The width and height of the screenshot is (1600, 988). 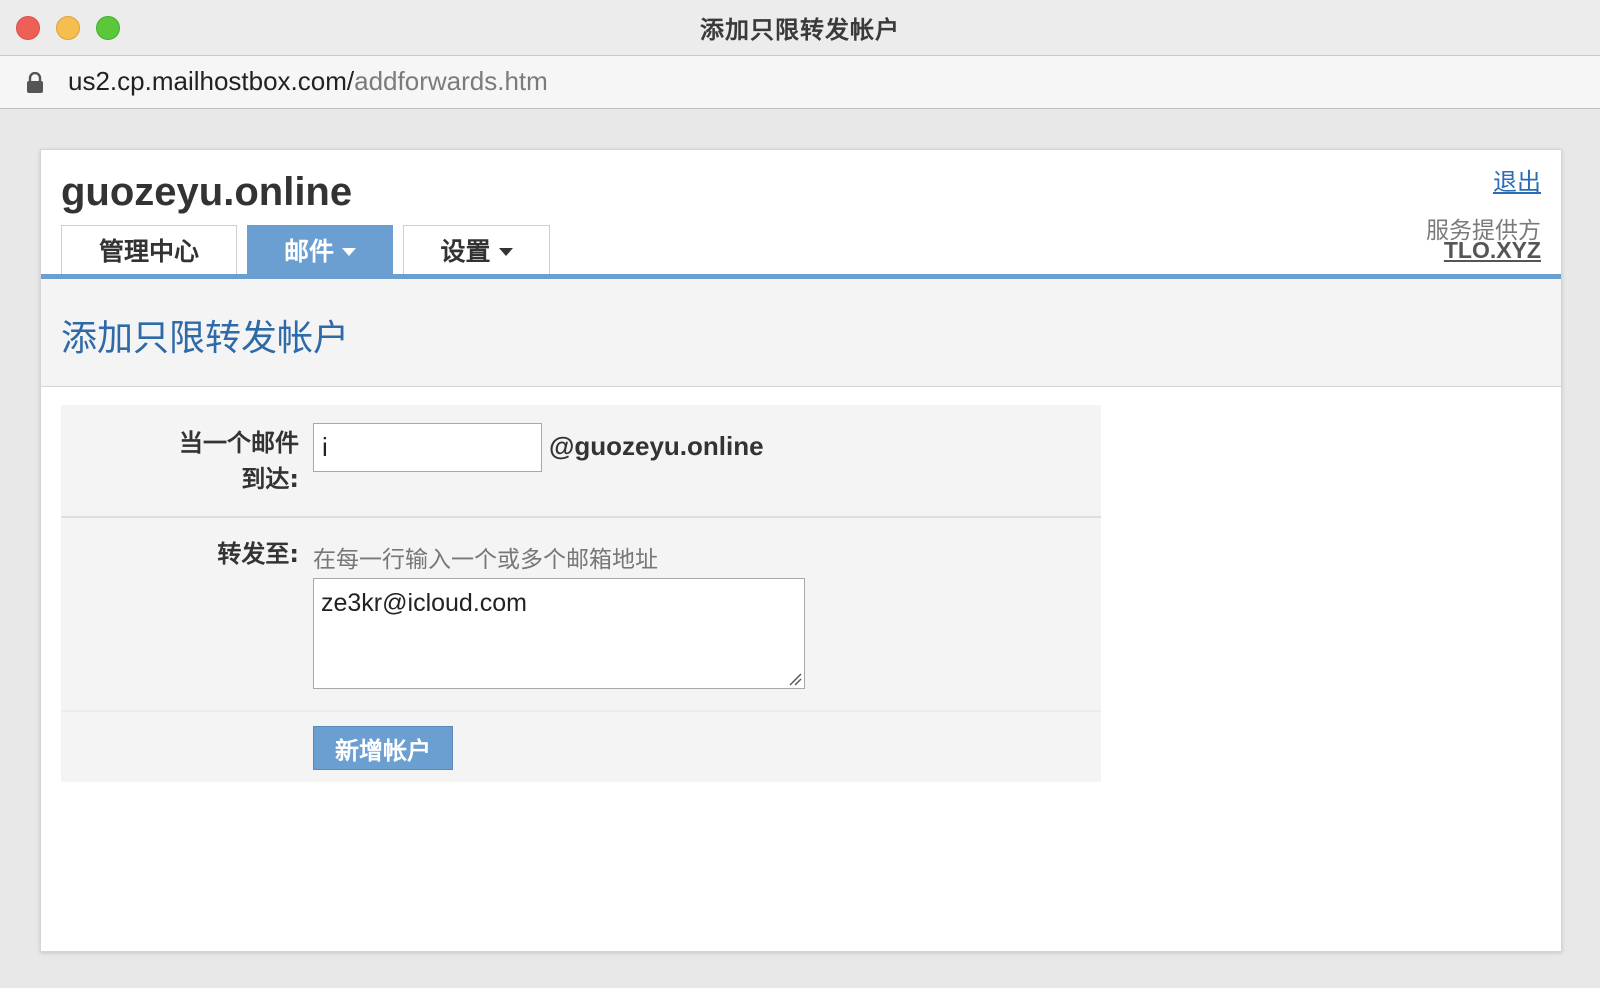 I want to click on url-host: us2.cp.mailhostbox.com/, so click(x=211, y=81).